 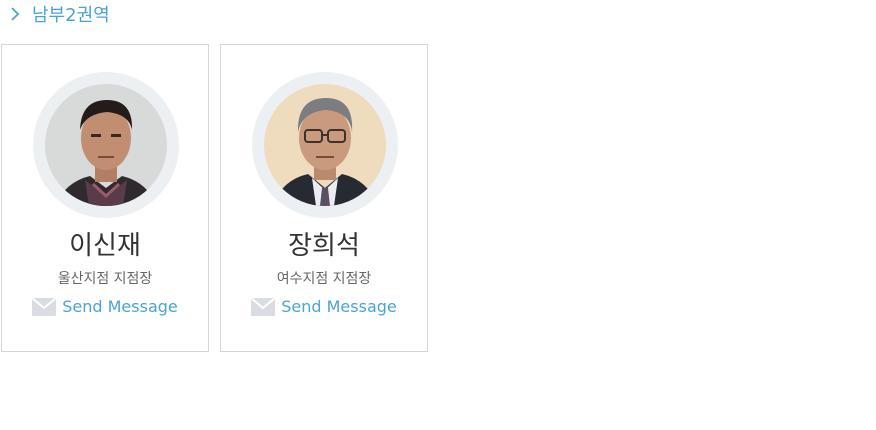 I want to click on chevron-right-icon, so click(x=15, y=14).